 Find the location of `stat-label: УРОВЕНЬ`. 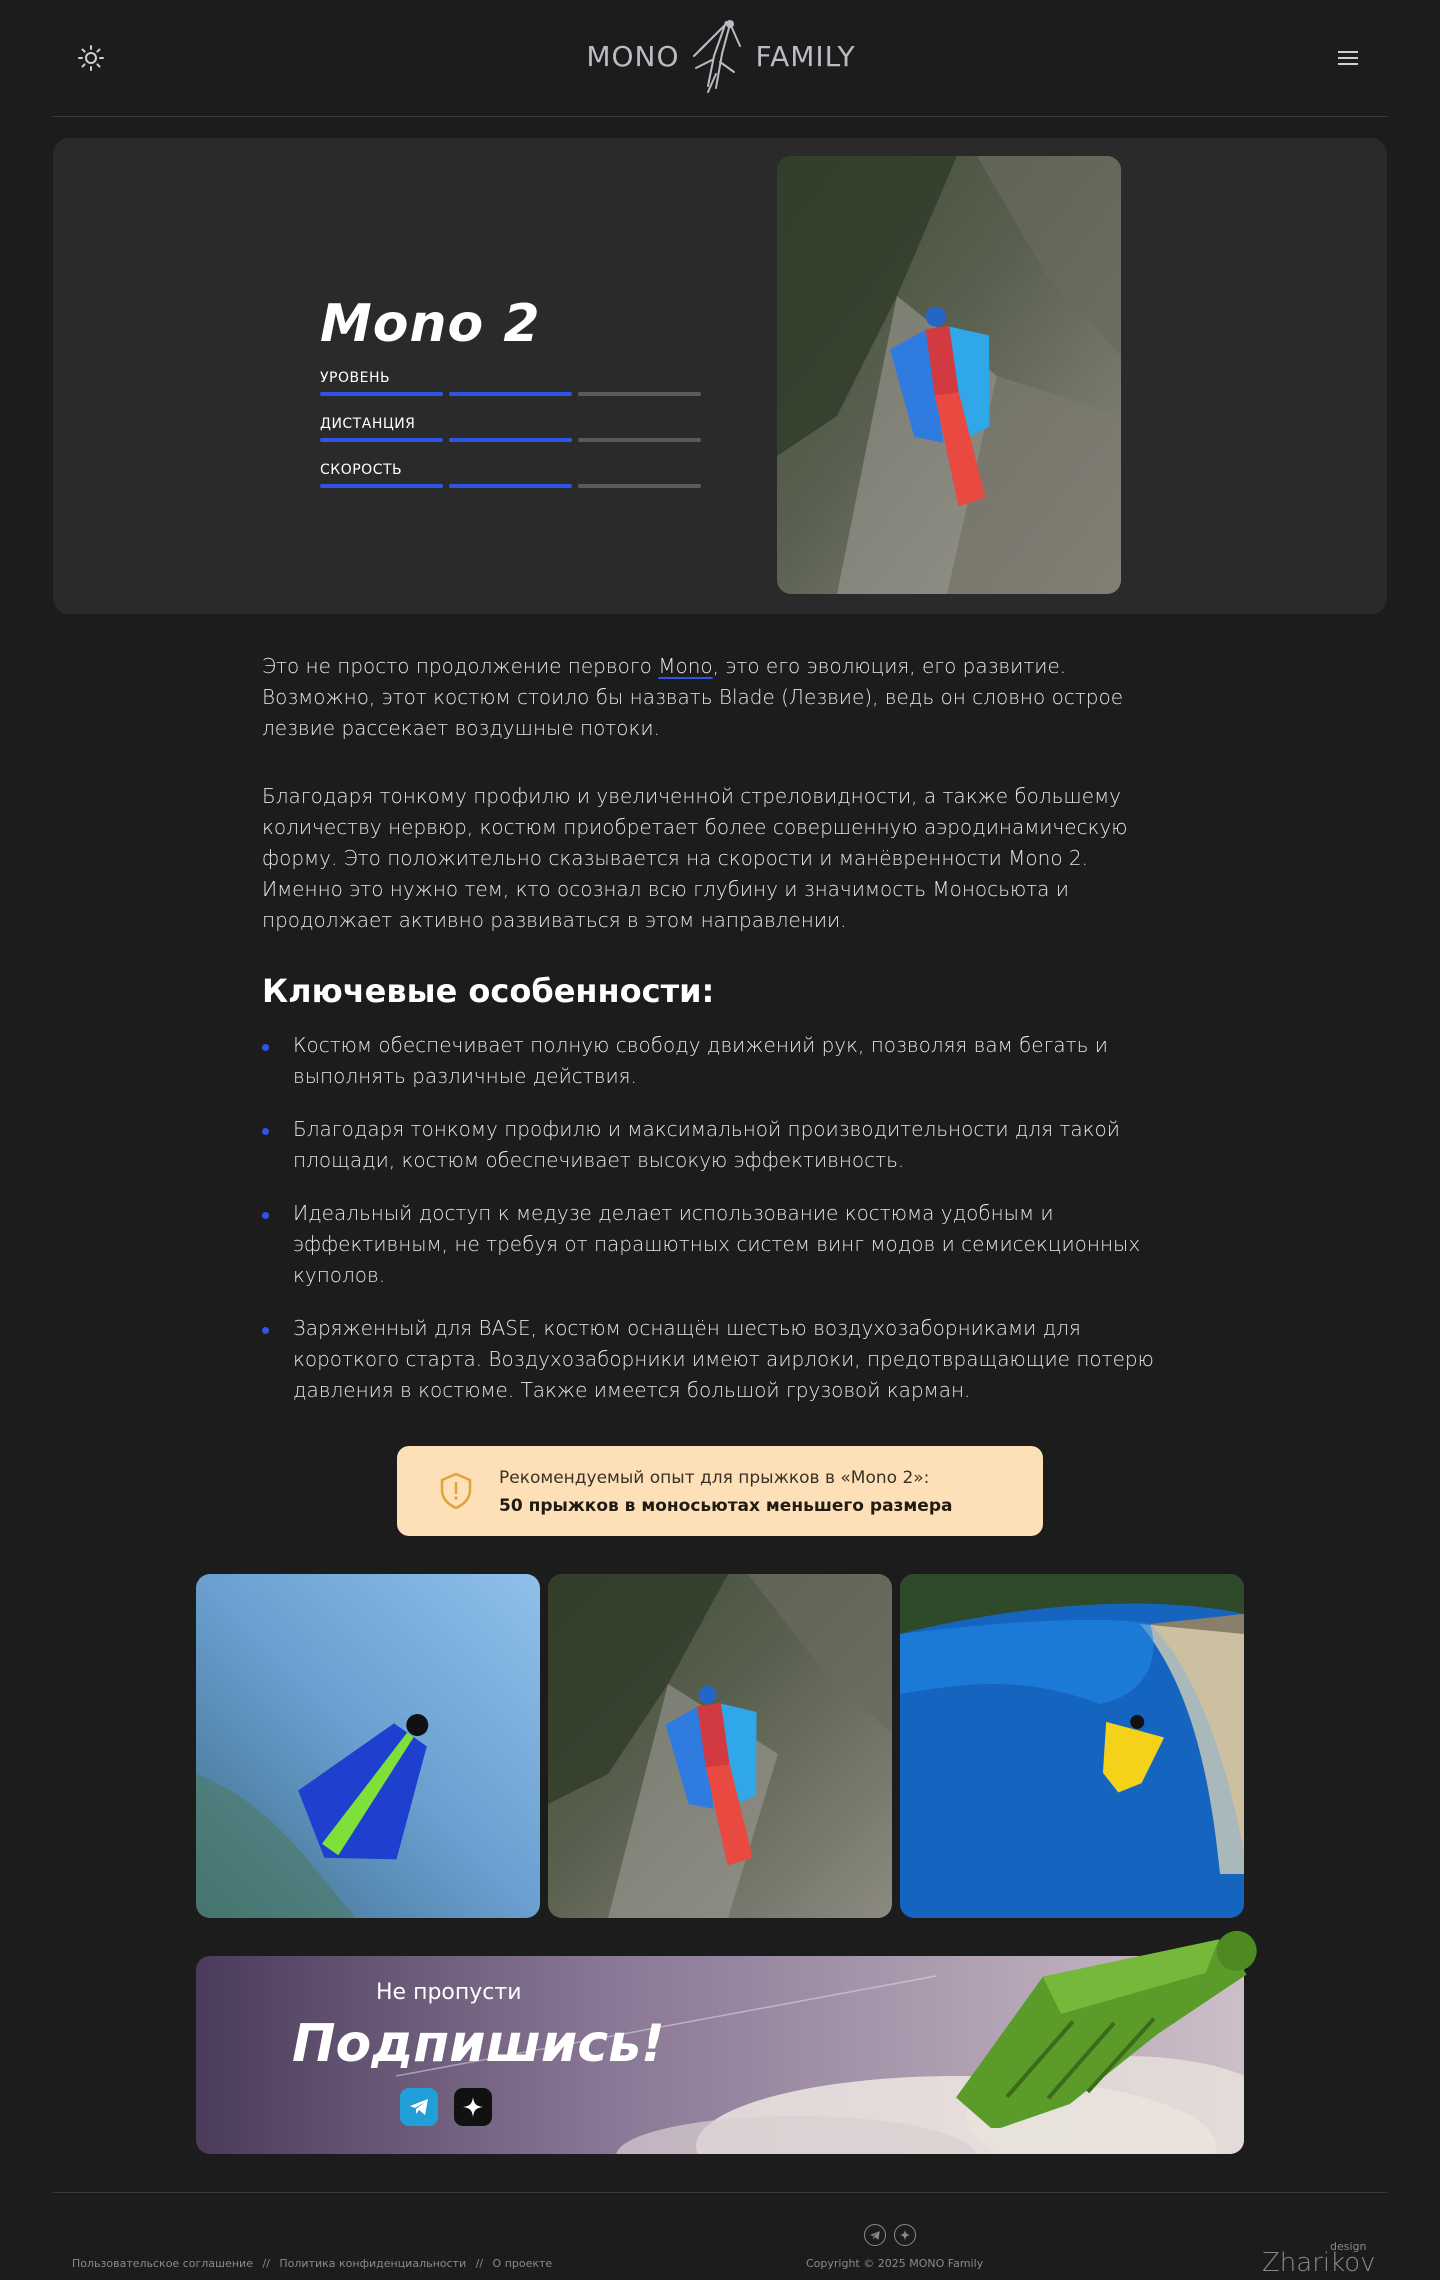

stat-label: УРОВЕНЬ is located at coordinates (355, 378).